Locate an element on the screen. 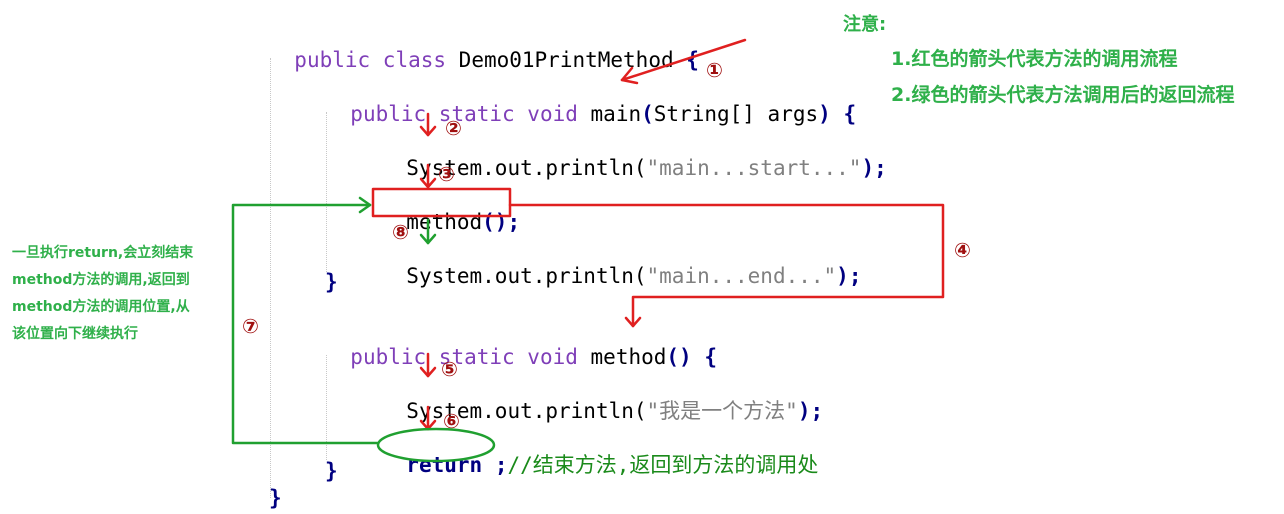 This screenshot has width=1284, height=514. method-call-highlight-box is located at coordinates (441, 202).